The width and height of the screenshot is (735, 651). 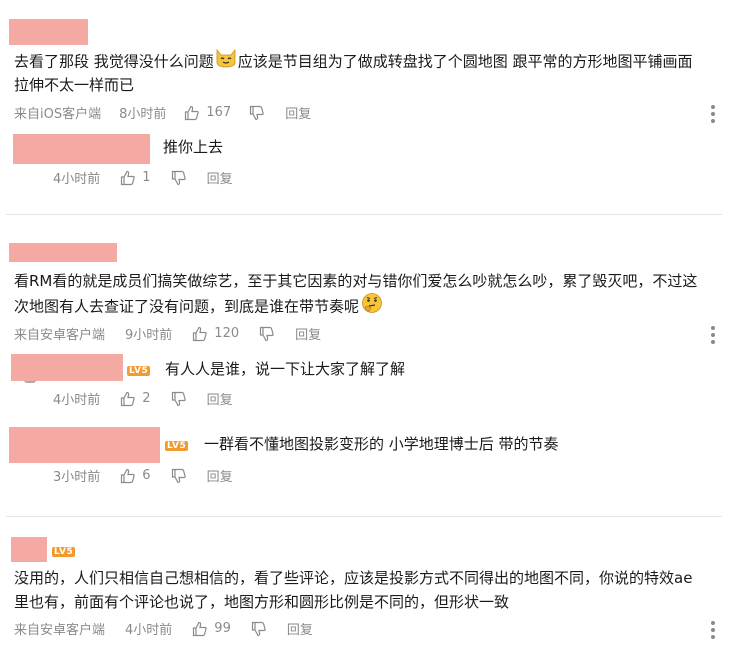 I want to click on like-button: 6, so click(x=135, y=476).